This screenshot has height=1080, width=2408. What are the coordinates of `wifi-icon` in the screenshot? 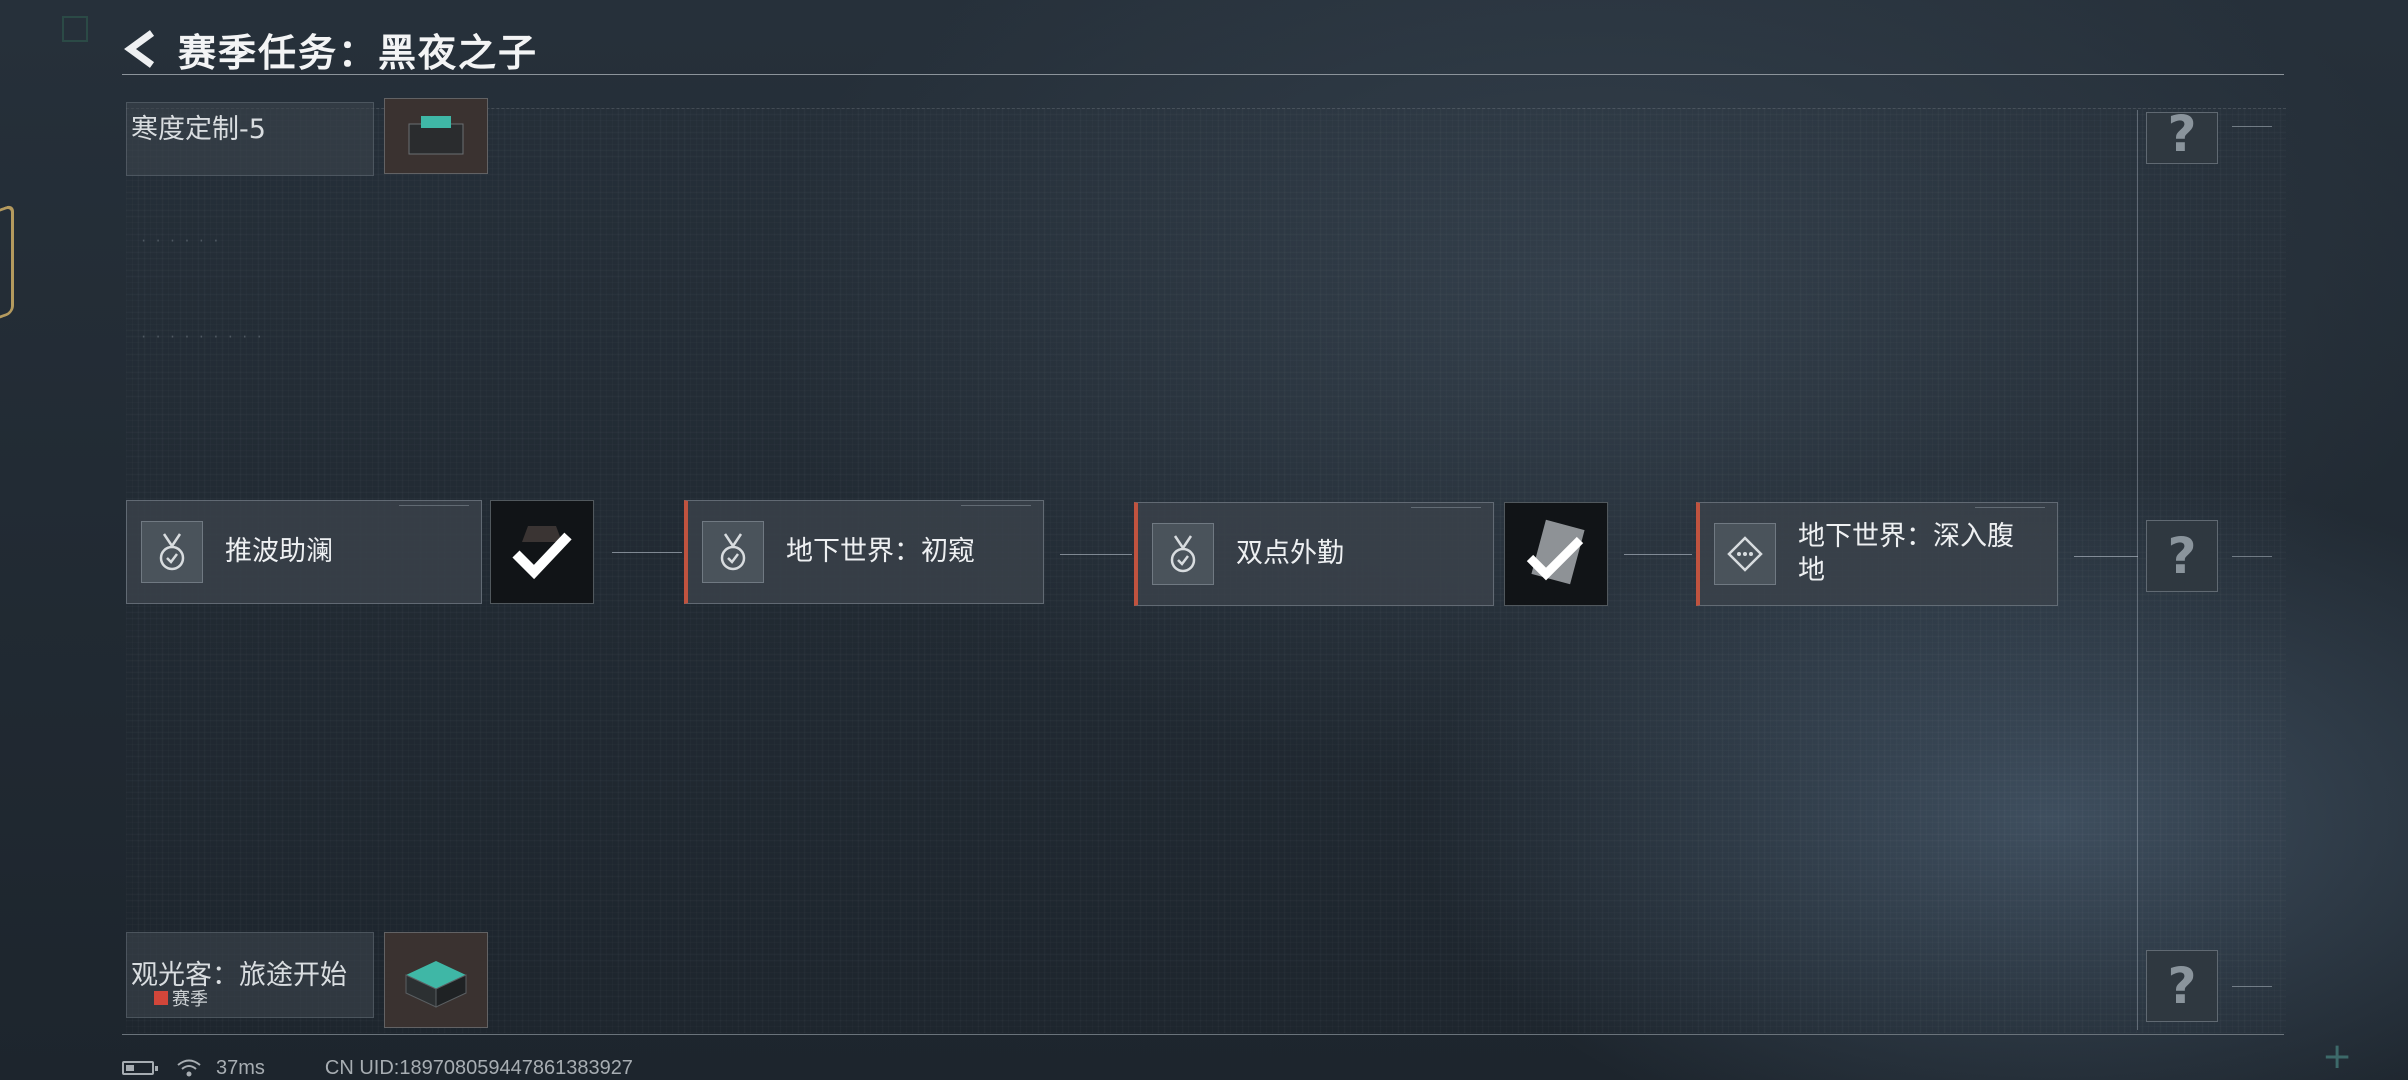 It's located at (189, 1068).